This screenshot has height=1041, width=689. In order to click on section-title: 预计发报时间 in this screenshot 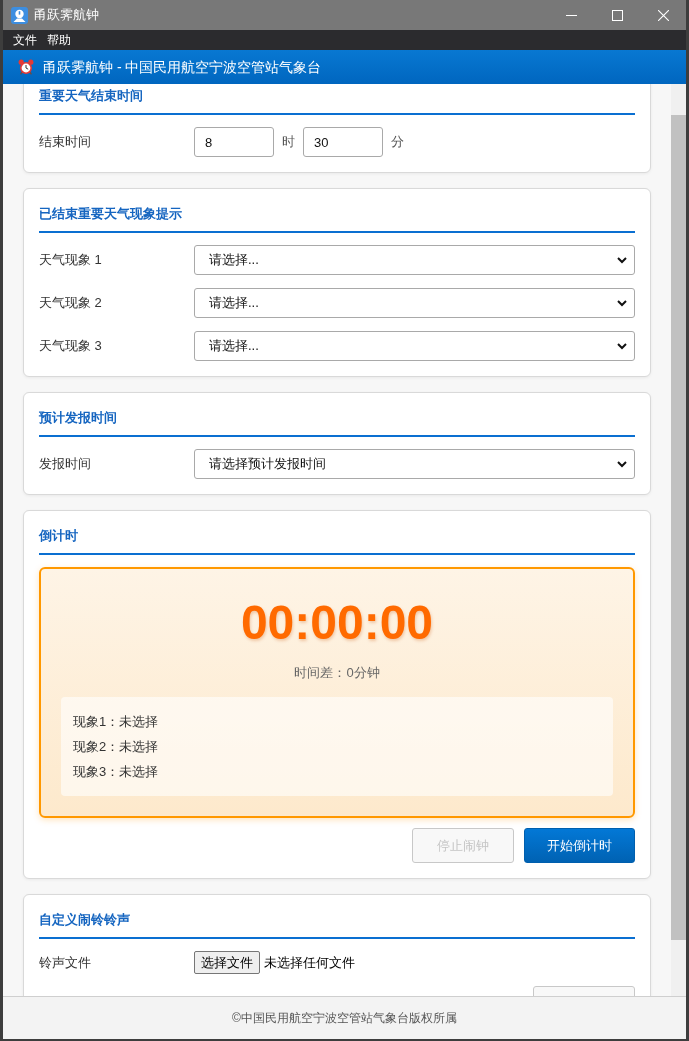, I will do `click(78, 418)`.